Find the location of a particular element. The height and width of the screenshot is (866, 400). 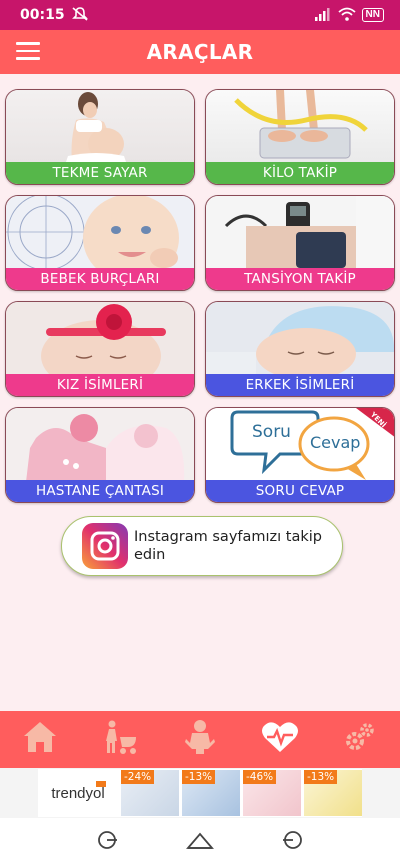

battery-icon: NN is located at coordinates (372, 15).